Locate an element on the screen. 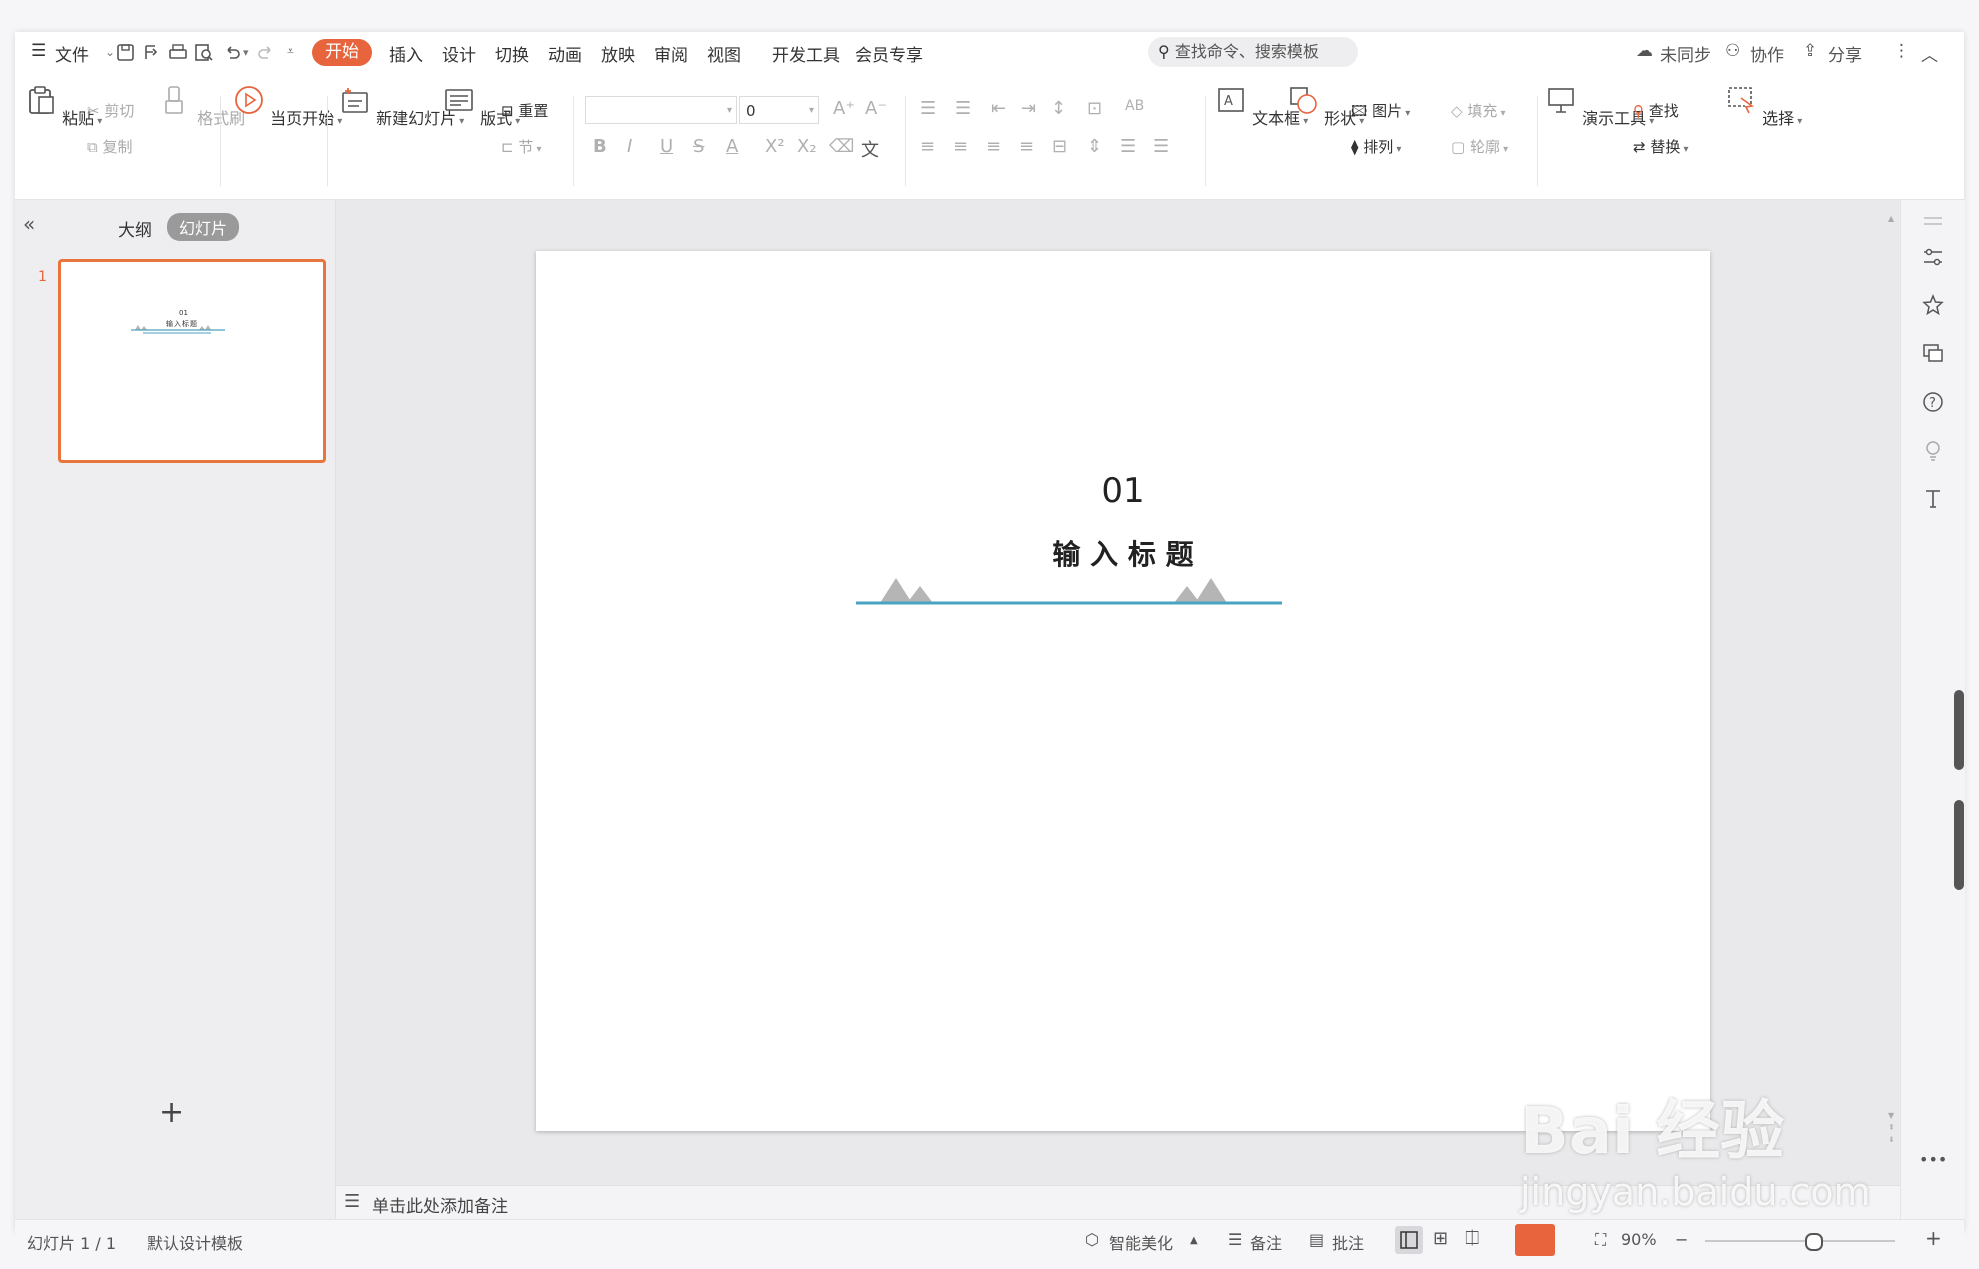  shrink-font-icon: A⁻ is located at coordinates (876, 108).